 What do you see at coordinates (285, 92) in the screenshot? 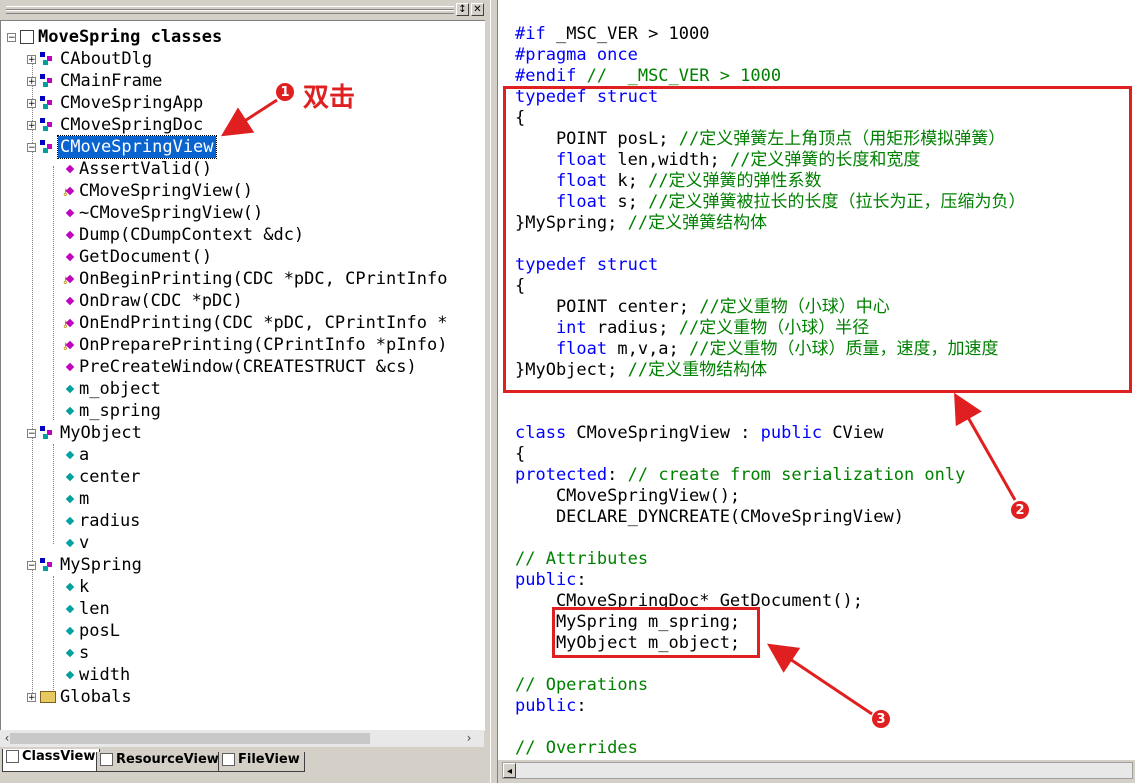
I see `annotation-badge-1: 1` at bounding box center [285, 92].